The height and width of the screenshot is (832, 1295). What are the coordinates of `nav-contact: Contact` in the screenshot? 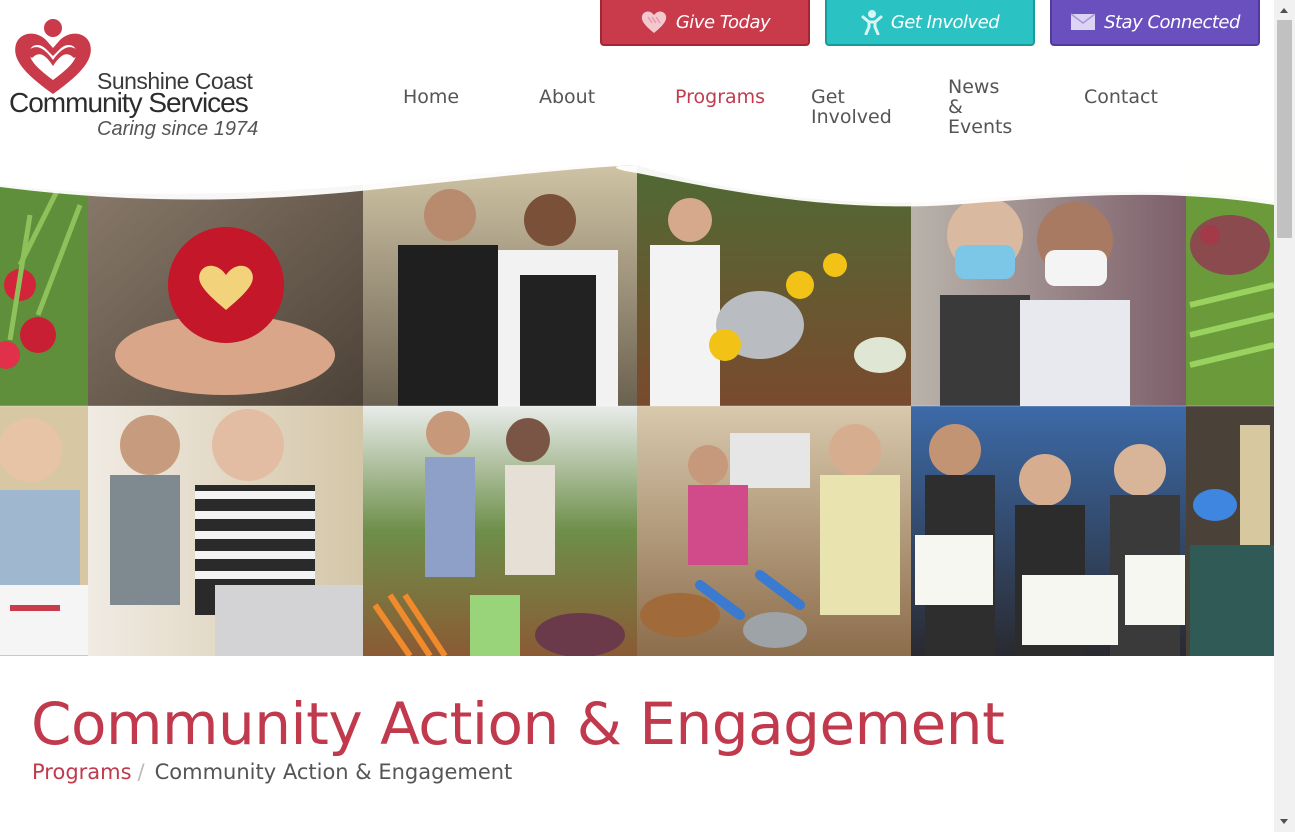 It's located at (1121, 97).